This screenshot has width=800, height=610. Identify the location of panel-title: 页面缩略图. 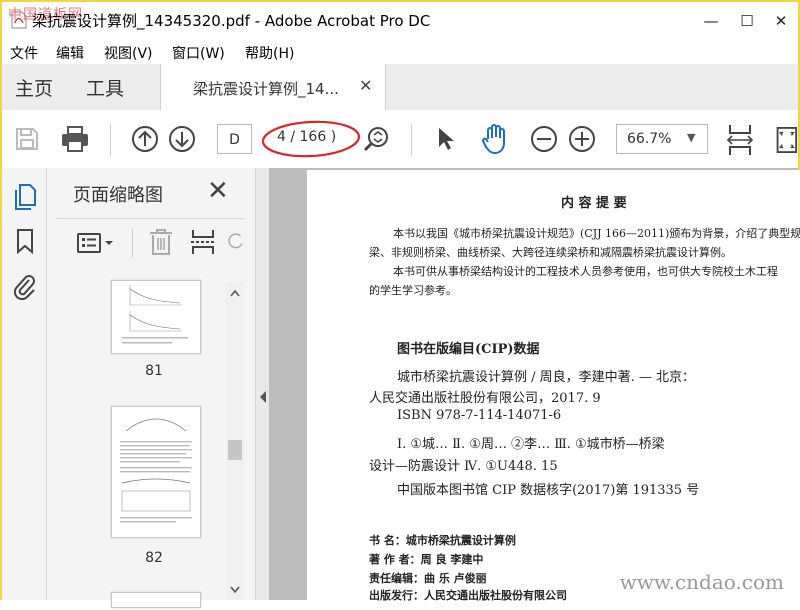
(118, 195).